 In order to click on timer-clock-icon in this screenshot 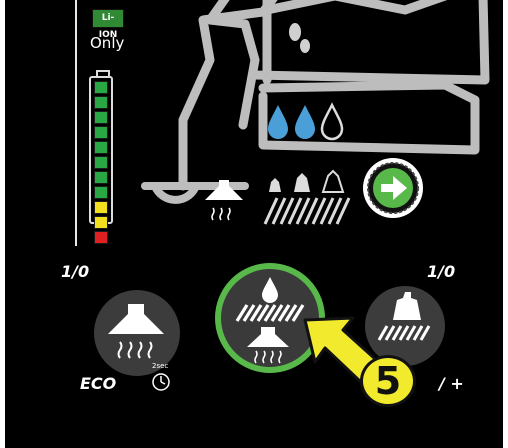, I will do `click(161, 382)`.